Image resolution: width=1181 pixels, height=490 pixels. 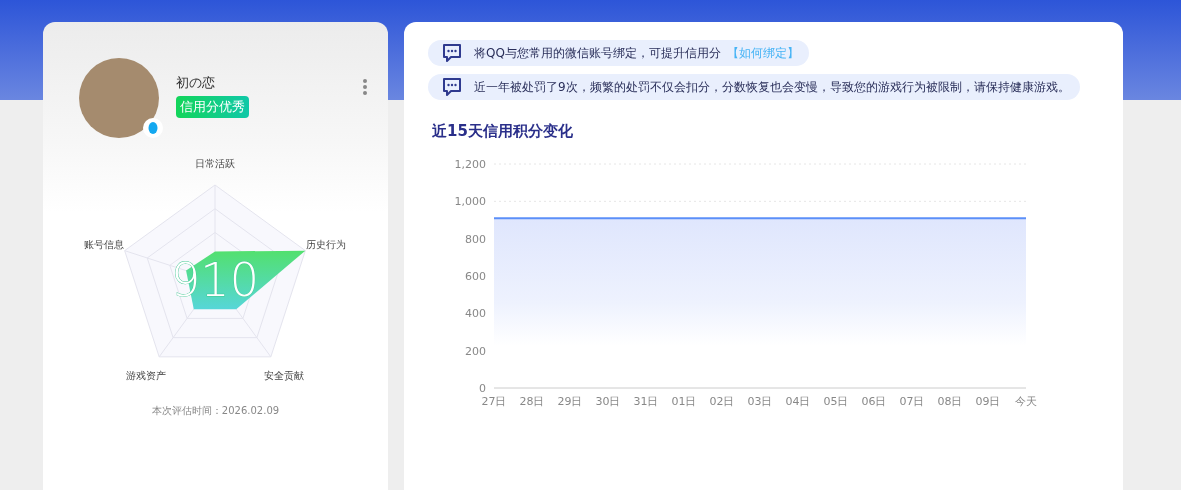 What do you see at coordinates (836, 401) in the screenshot?
I see `x-tick-label: 05日` at bounding box center [836, 401].